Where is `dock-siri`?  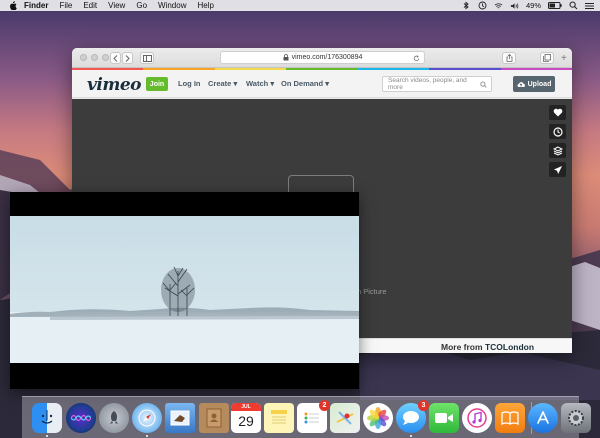
dock-siri is located at coordinates (81, 418).